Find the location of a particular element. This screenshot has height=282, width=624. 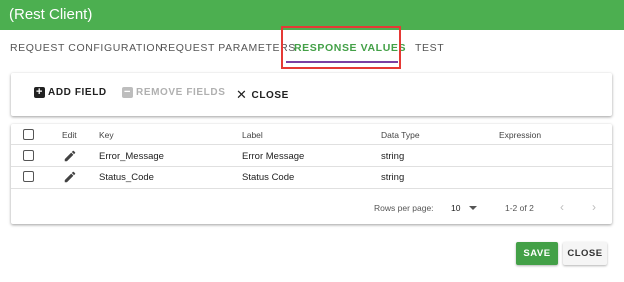

tab-request-configuration: REQUEST CONFIGURATION is located at coordinates (86, 48).